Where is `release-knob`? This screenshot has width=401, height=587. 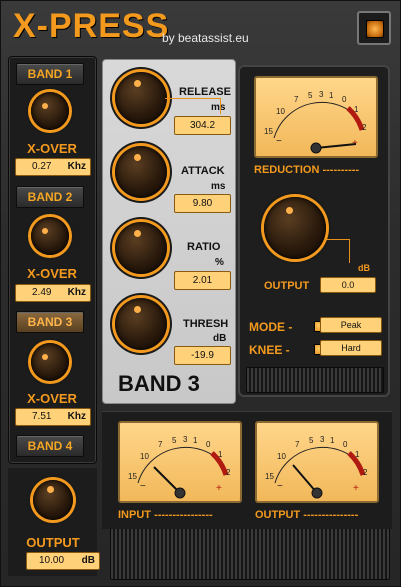
release-knob is located at coordinates (141, 98).